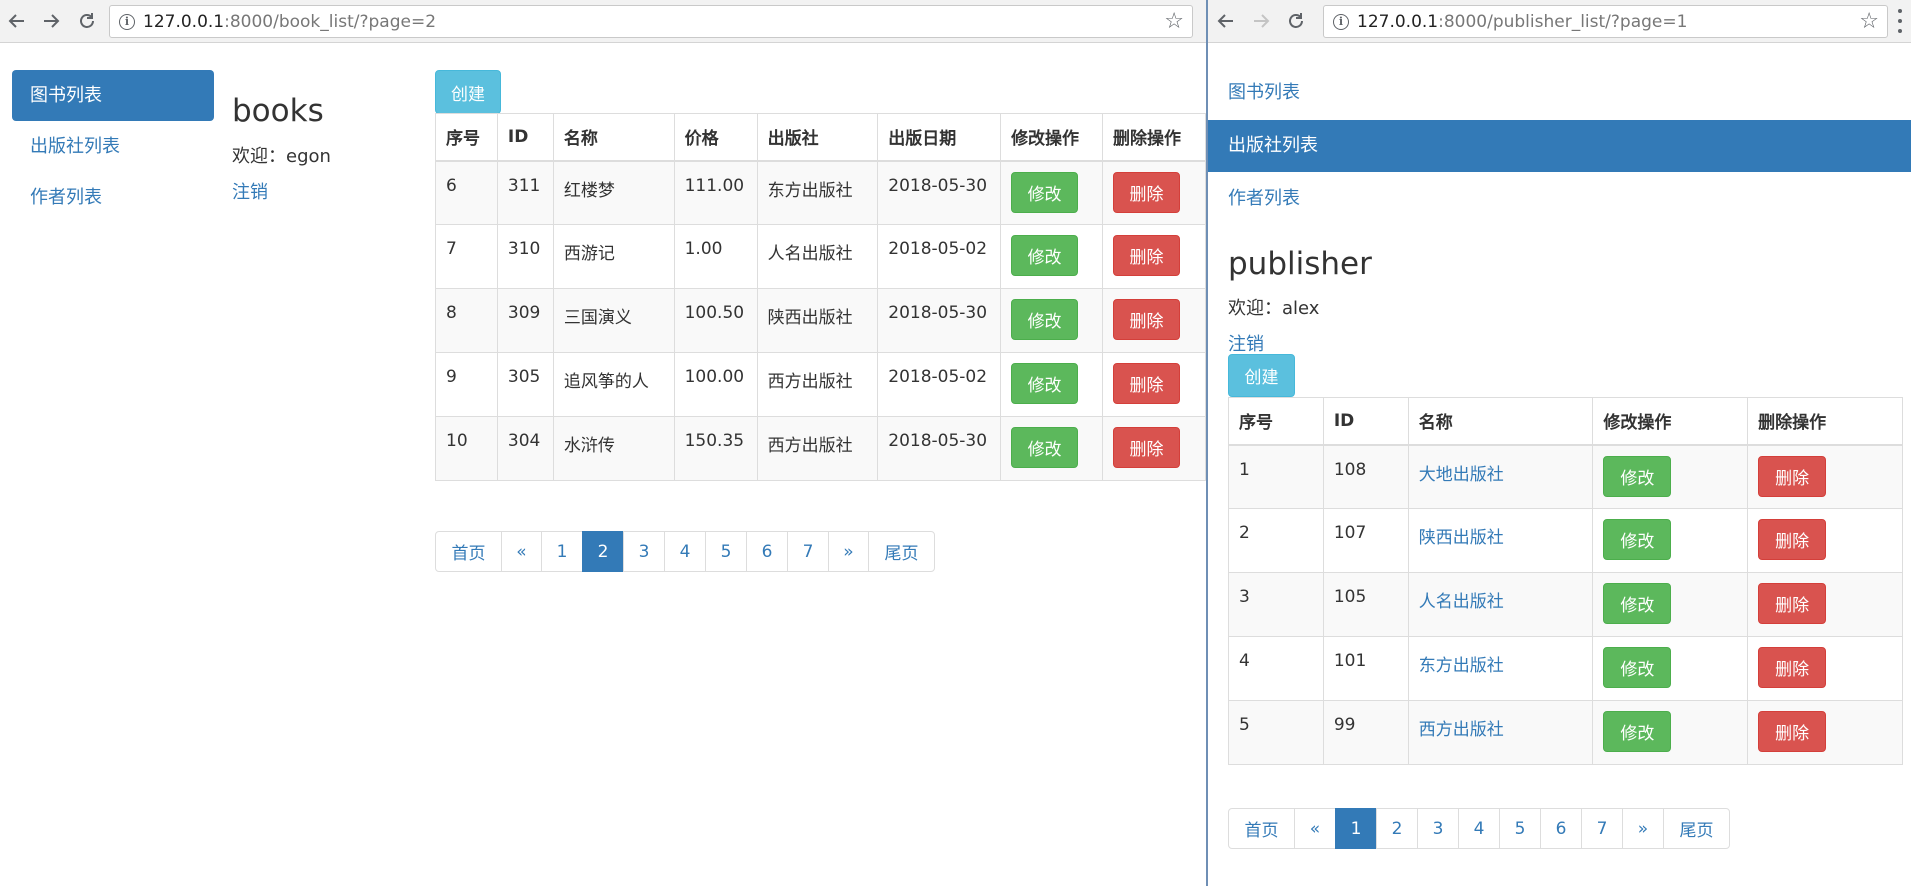  I want to click on publisher-name-link: 陕西出版社, so click(1461, 538).